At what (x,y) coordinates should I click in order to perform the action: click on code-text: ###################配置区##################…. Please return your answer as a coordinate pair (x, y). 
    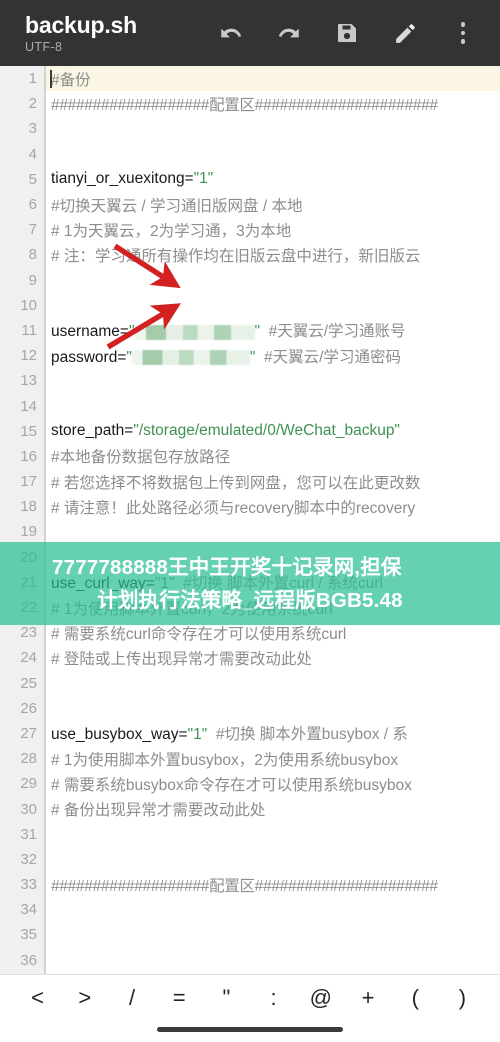
    Looking at the image, I should click on (244, 886).